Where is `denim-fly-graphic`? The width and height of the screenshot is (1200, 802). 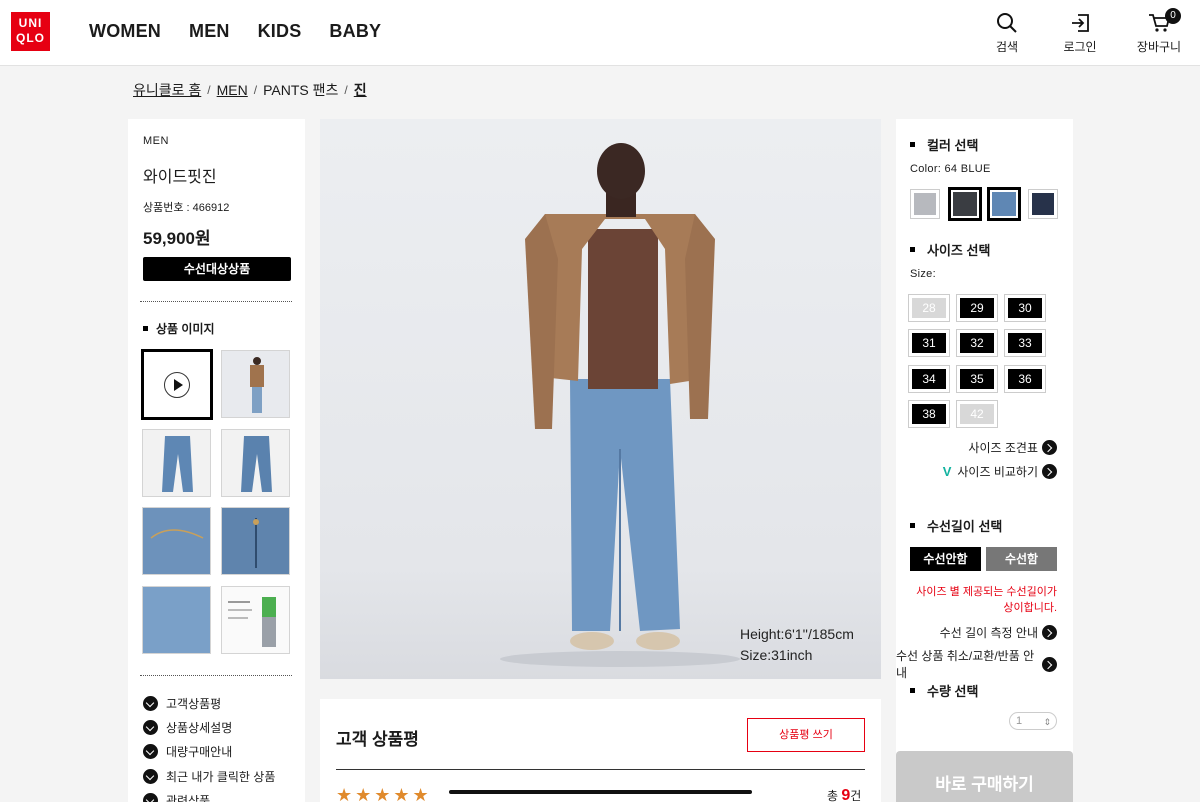
denim-fly-graphic is located at coordinates (255, 541).